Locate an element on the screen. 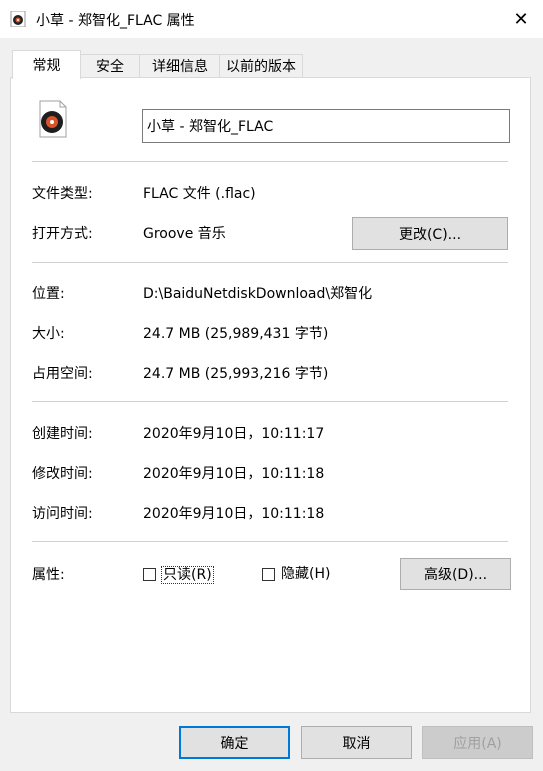 The height and width of the screenshot is (771, 543). location-value: D:\BaiduNetdiskDownload\郑智化 is located at coordinates (258, 294).